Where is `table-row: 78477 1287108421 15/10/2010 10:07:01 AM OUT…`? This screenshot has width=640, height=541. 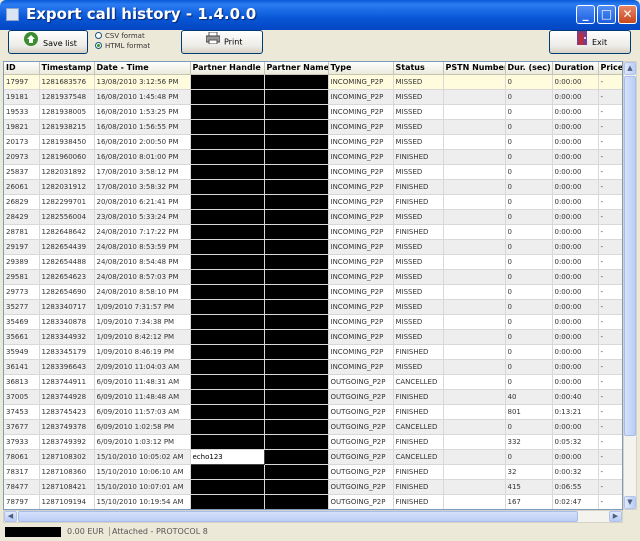
table-row: 78477 1287108421 15/10/2010 10:07:01 AM OUT… is located at coordinates (313, 487).